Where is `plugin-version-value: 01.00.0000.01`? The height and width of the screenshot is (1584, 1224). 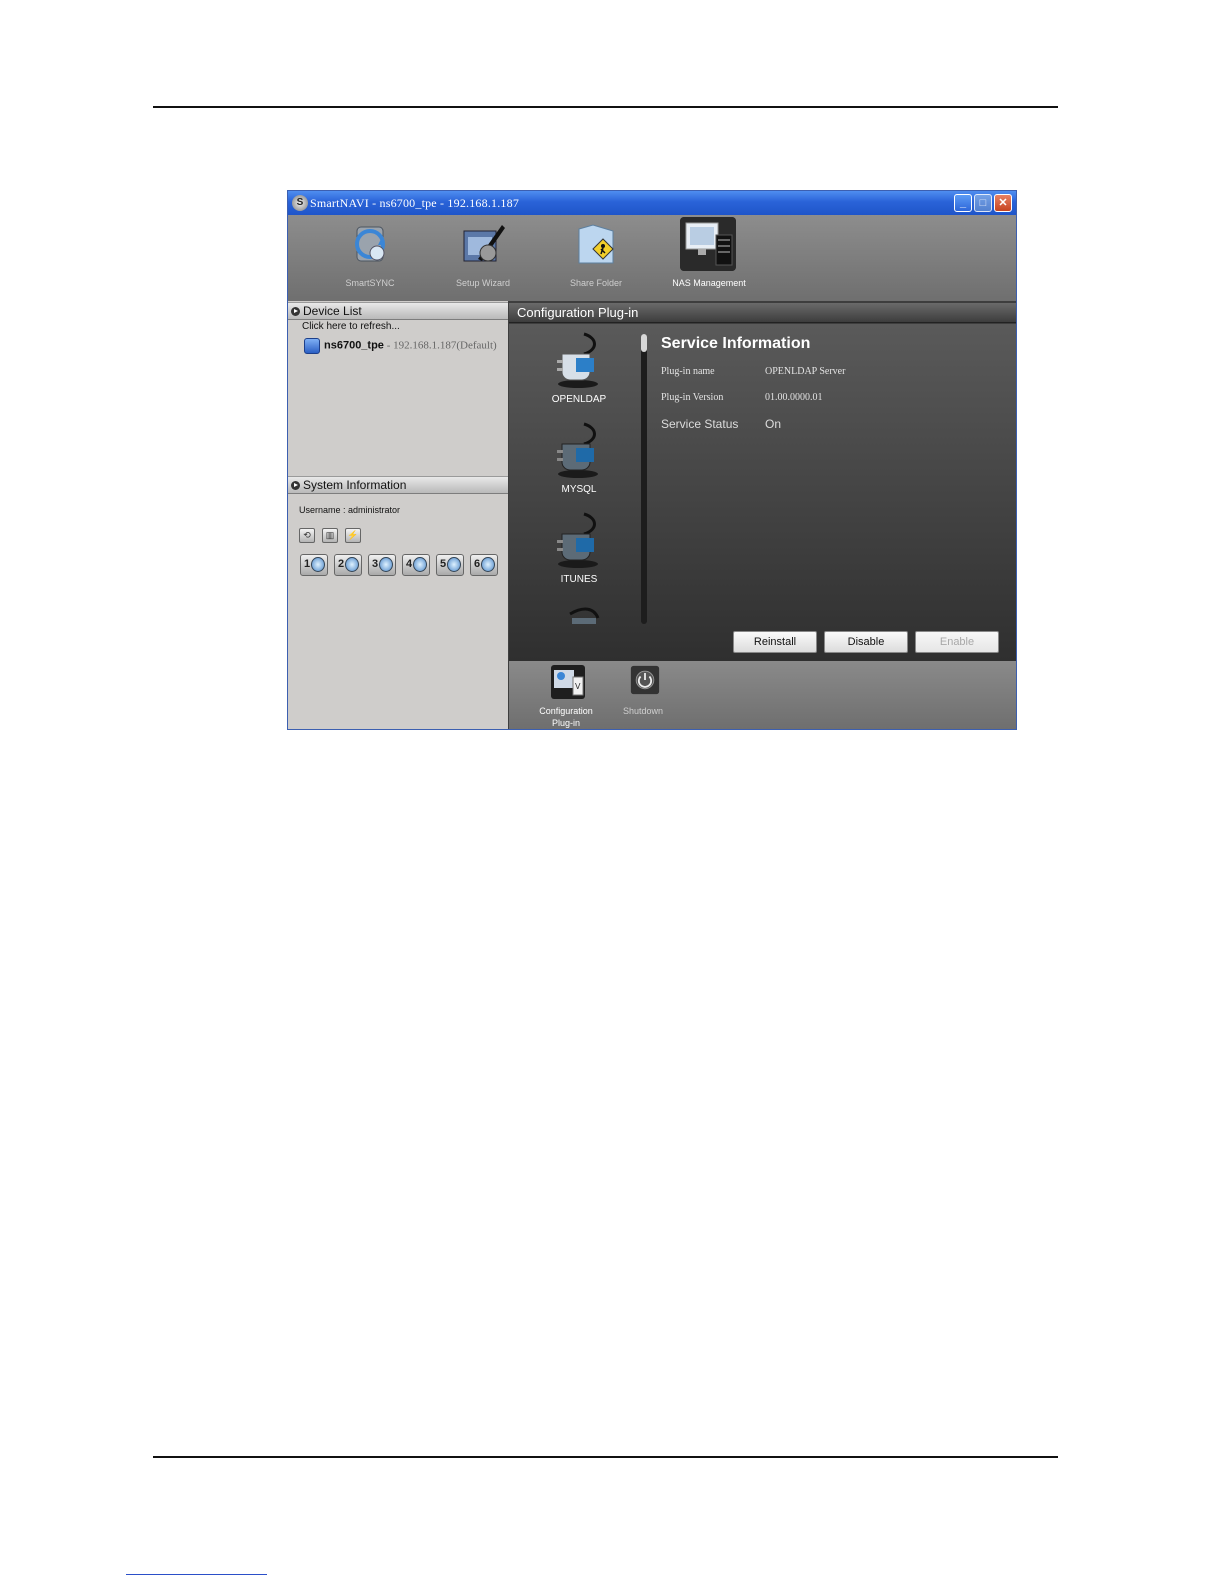
plugin-version-value: 01.00.0000.01 is located at coordinates (794, 397).